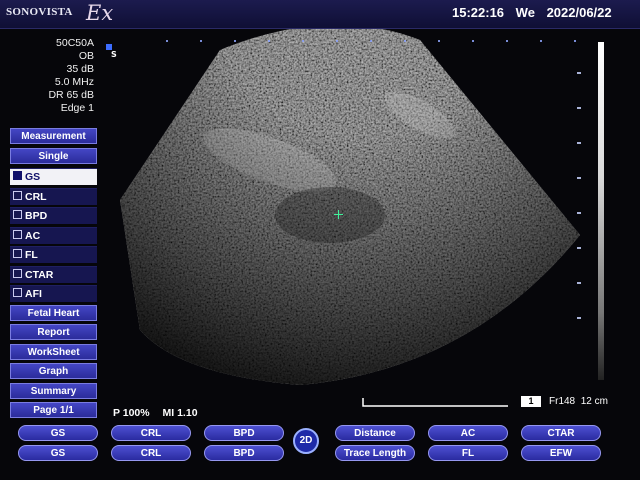 The image size is (640, 480). I want to click on worksheet-button: WorkSheet, so click(53, 351).